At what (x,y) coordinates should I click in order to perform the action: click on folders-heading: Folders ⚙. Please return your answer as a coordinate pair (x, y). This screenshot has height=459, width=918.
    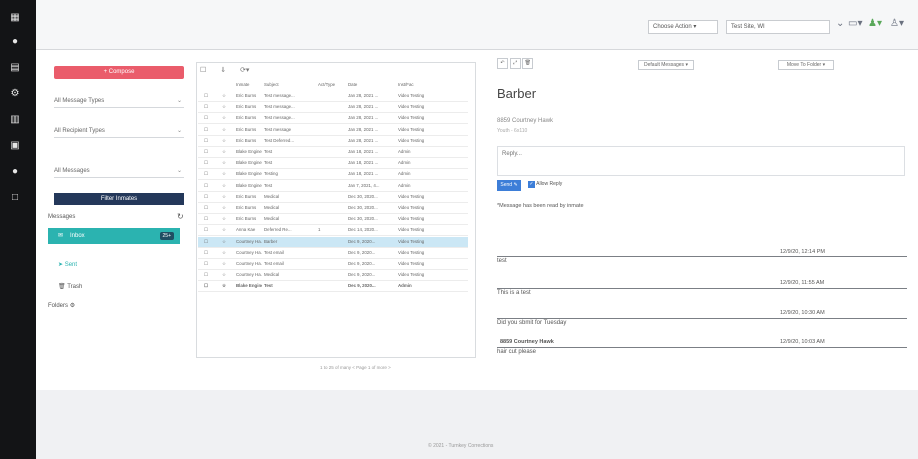
    Looking at the image, I should click on (61, 305).